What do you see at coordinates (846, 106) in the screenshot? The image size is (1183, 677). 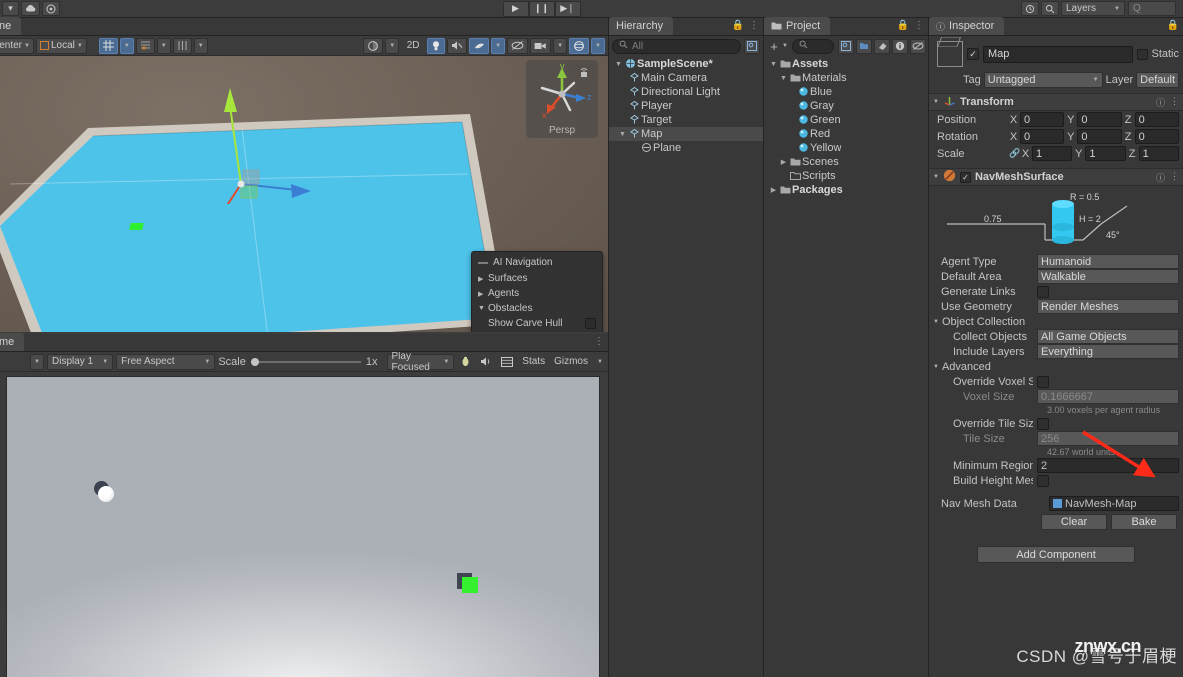 I see `project-item-gray: Gray` at bounding box center [846, 106].